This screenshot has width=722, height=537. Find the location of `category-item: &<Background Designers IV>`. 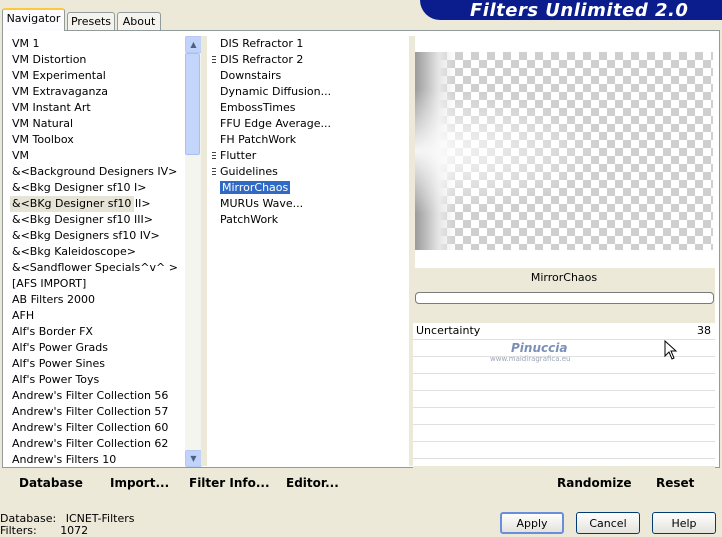

category-item: &<Background Designers IV> is located at coordinates (94, 172).